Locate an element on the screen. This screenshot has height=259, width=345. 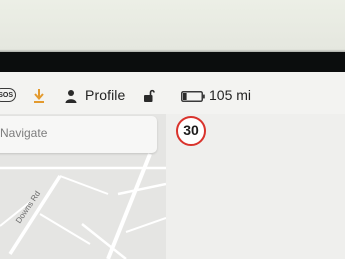
unlocked-lock-icon is located at coordinates (149, 96).